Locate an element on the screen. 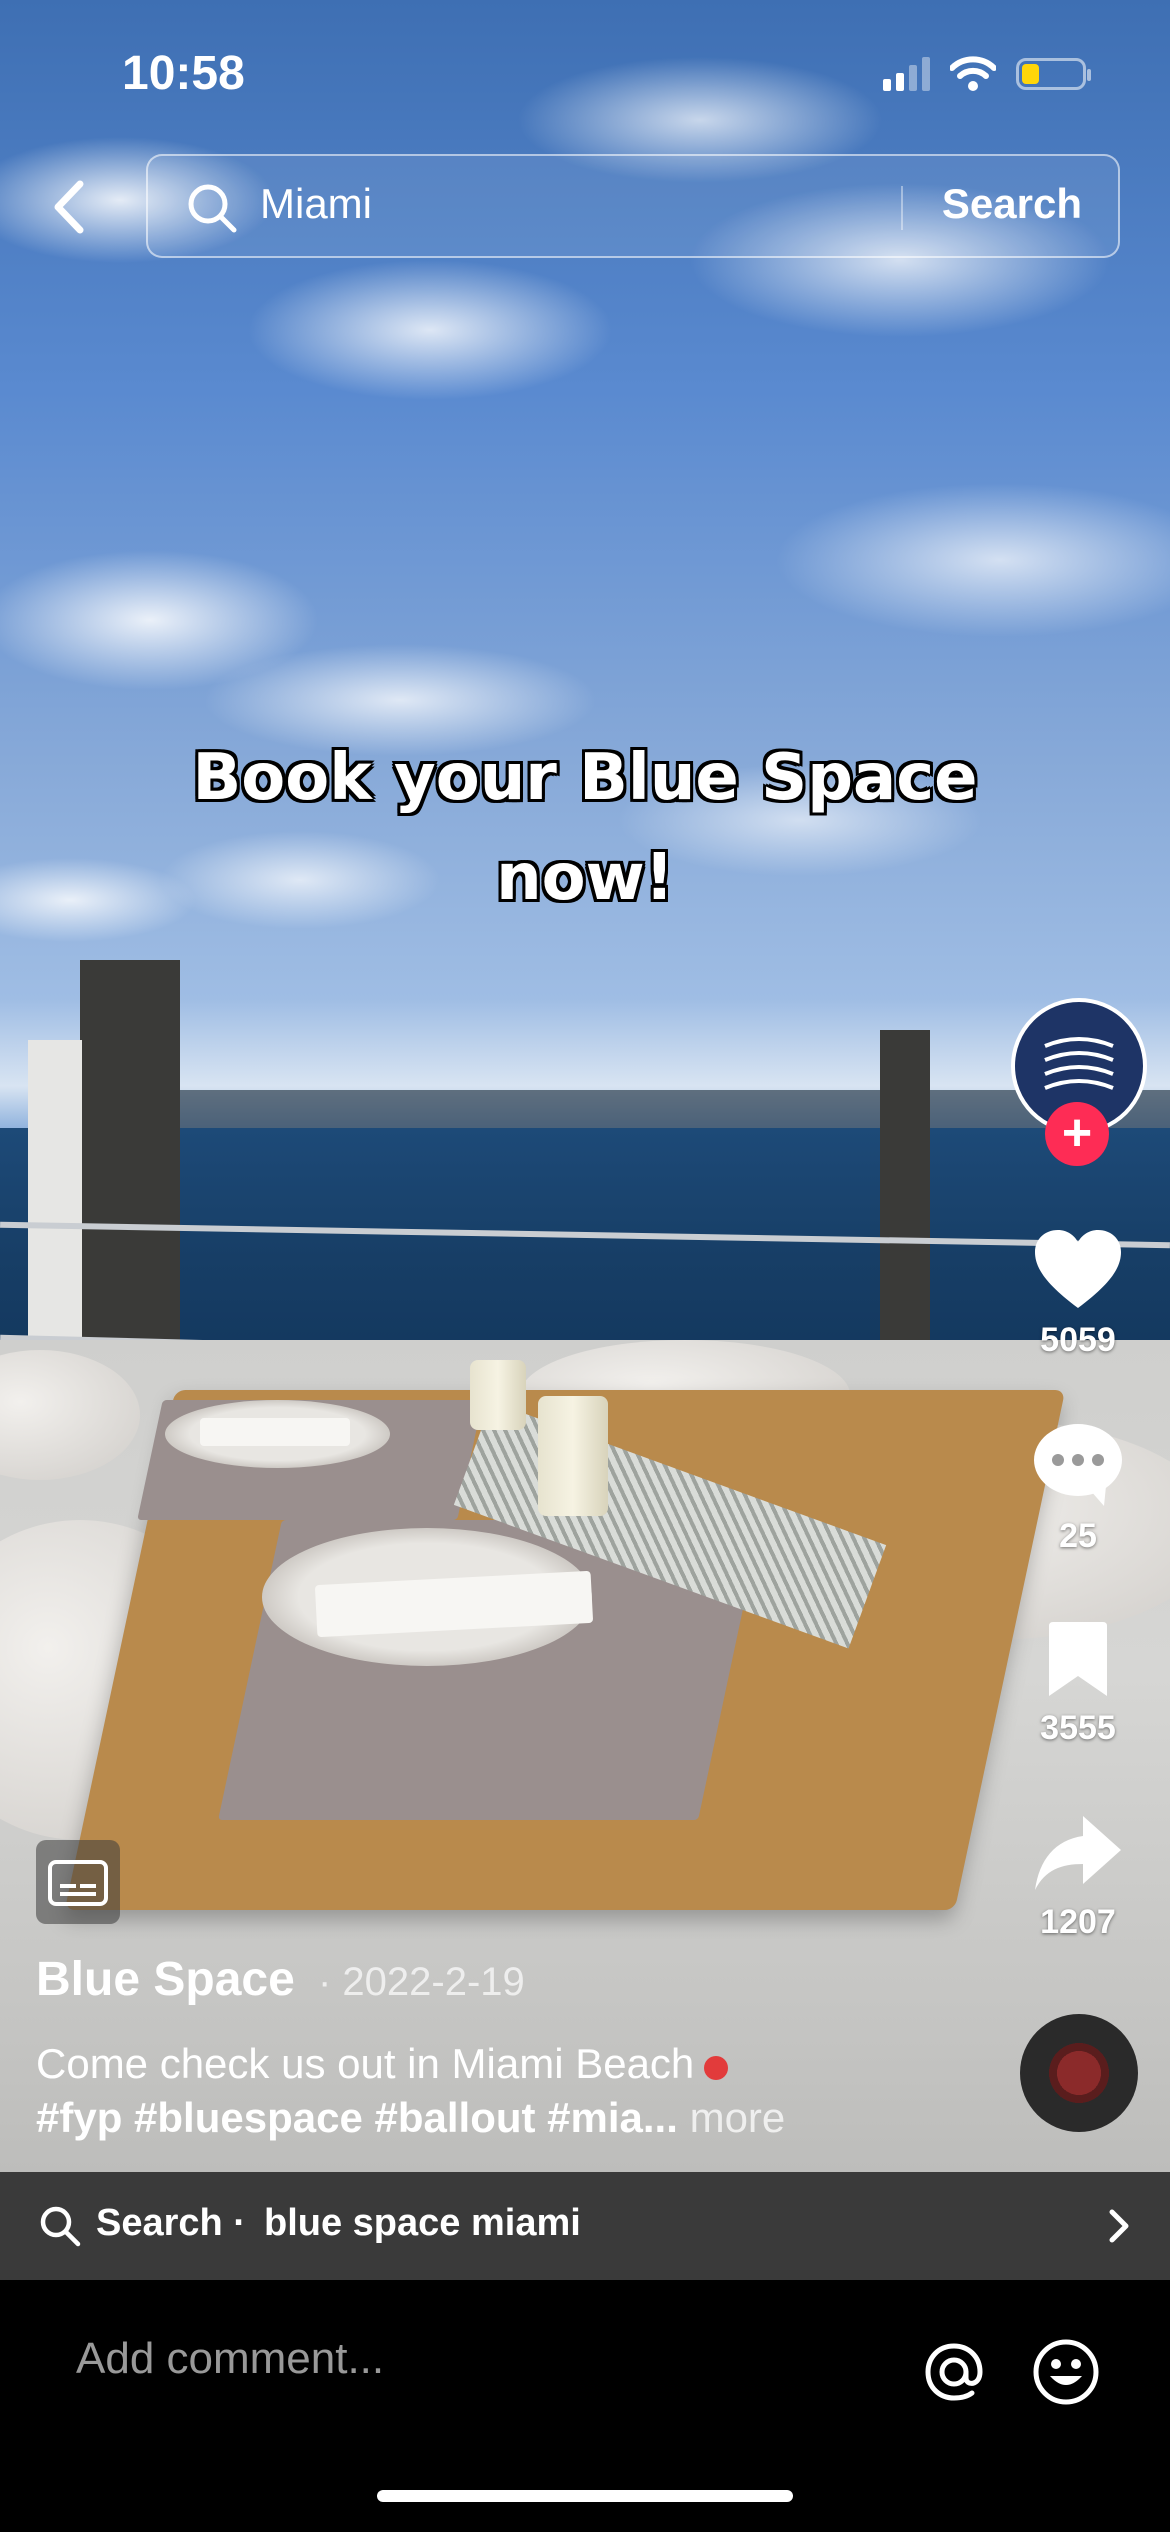 The width and height of the screenshot is (1170, 2532). follow-button: + is located at coordinates (1077, 1134).